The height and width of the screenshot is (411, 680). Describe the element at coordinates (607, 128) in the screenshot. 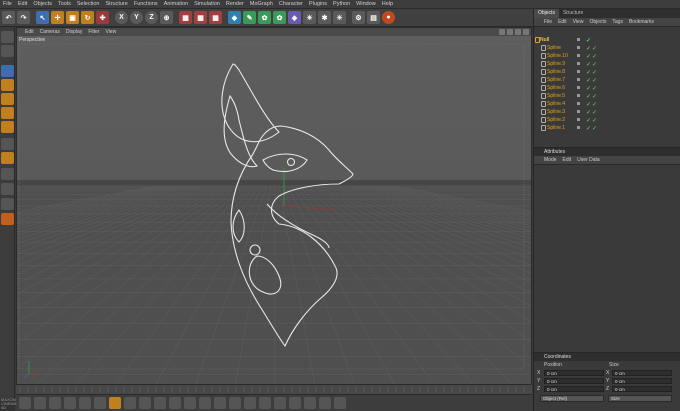

I see `list-item: Spline.1 ✓ ✓` at that location.